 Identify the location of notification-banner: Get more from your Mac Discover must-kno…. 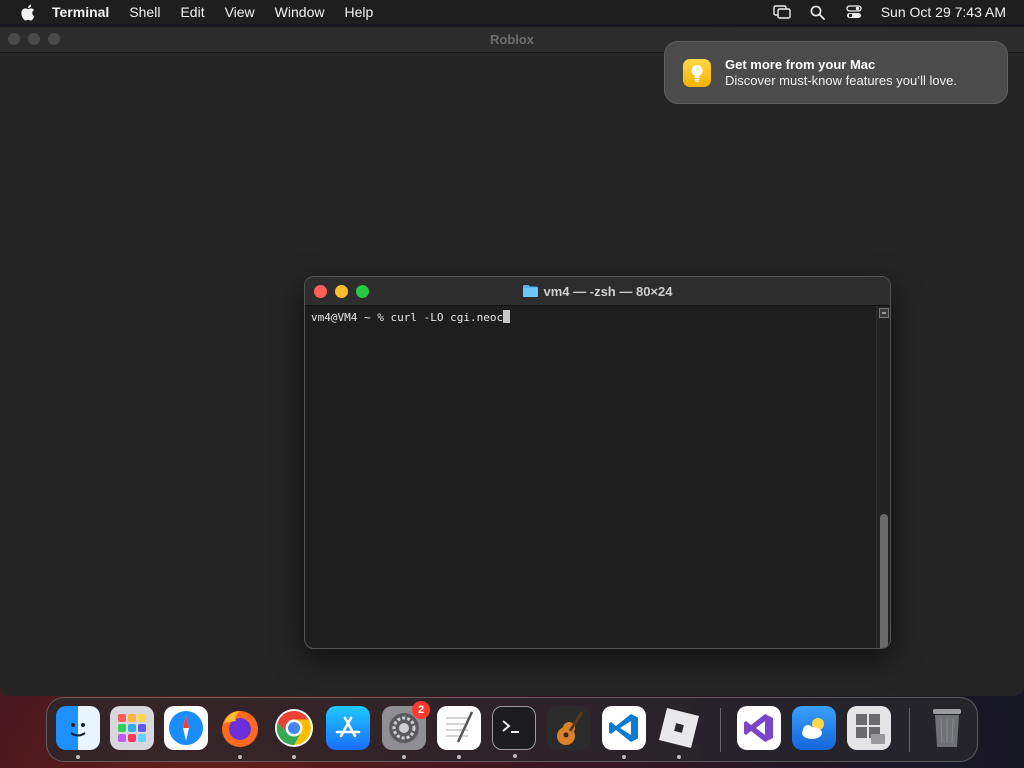
(836, 72).